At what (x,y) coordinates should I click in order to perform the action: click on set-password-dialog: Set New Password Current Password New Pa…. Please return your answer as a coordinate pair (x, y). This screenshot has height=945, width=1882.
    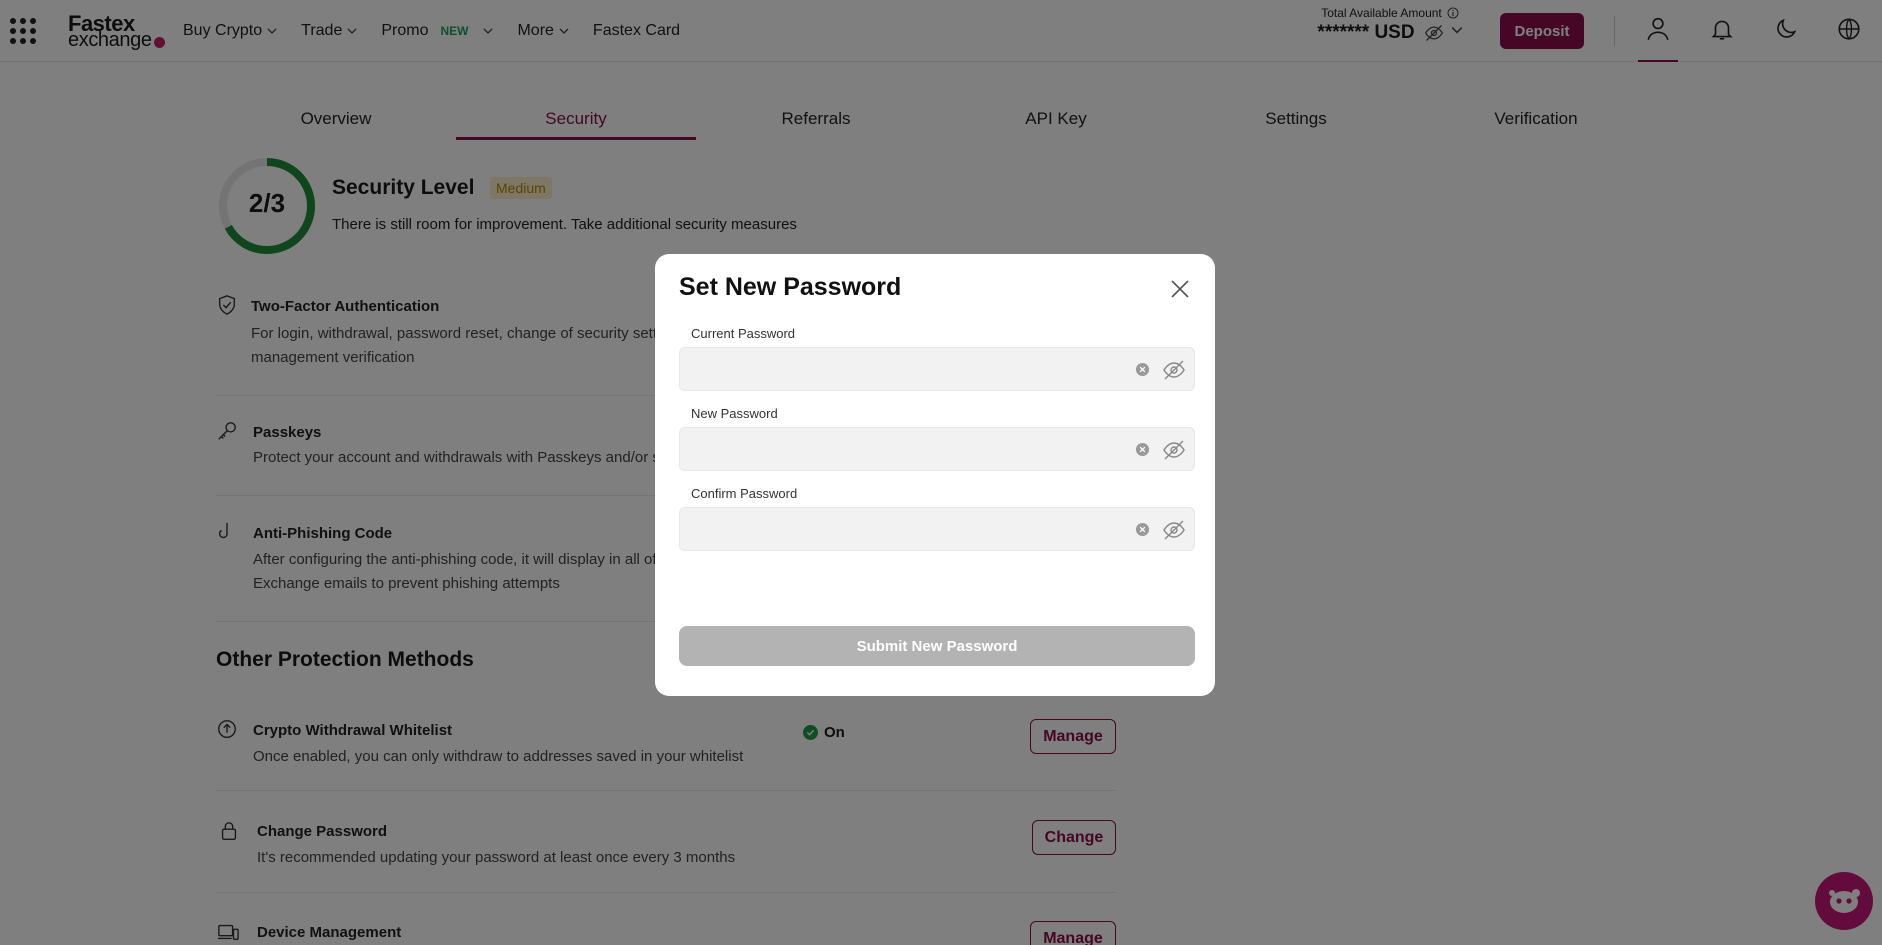
    Looking at the image, I should click on (935, 475).